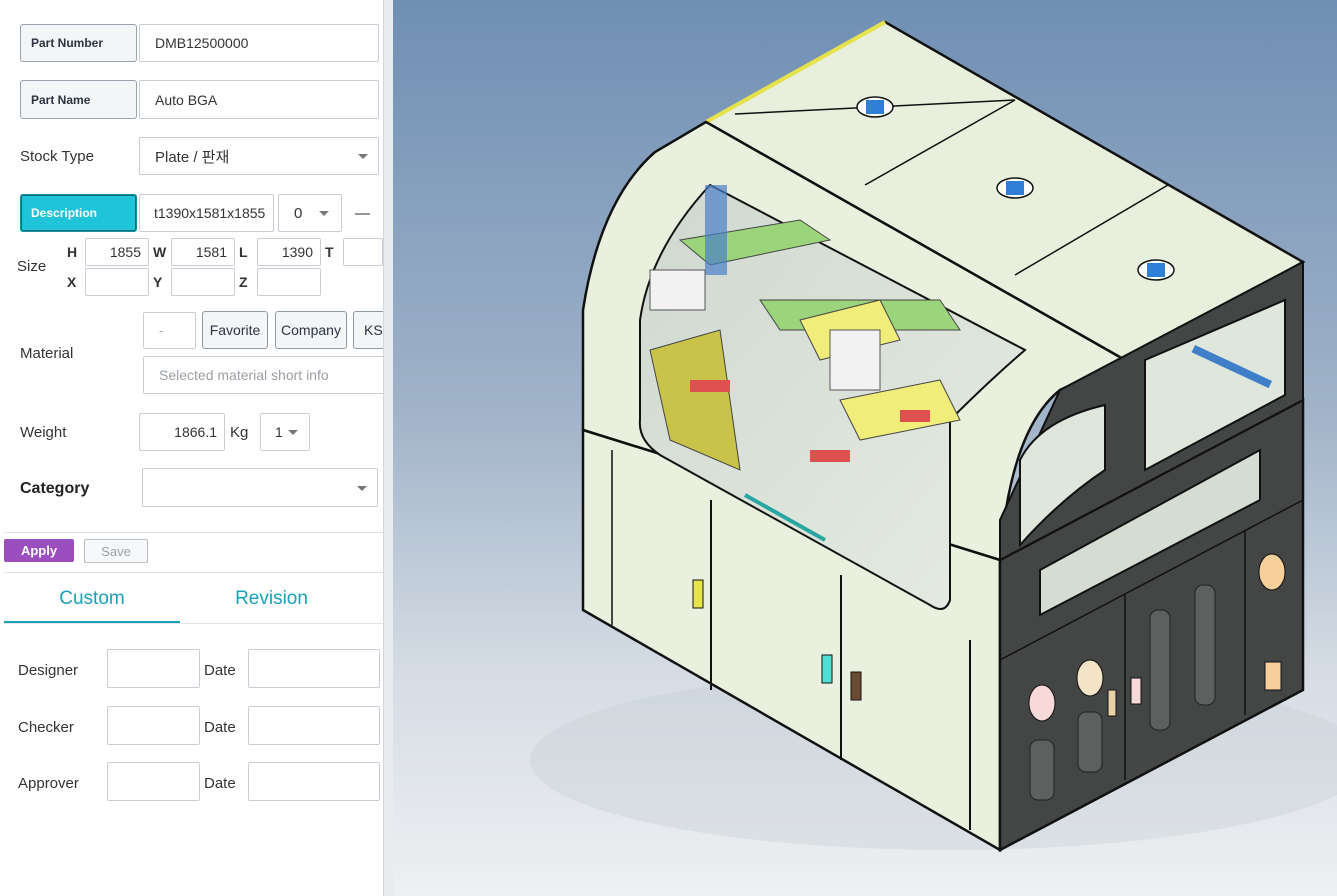  I want to click on part-number-label: Part Number, so click(78, 43).